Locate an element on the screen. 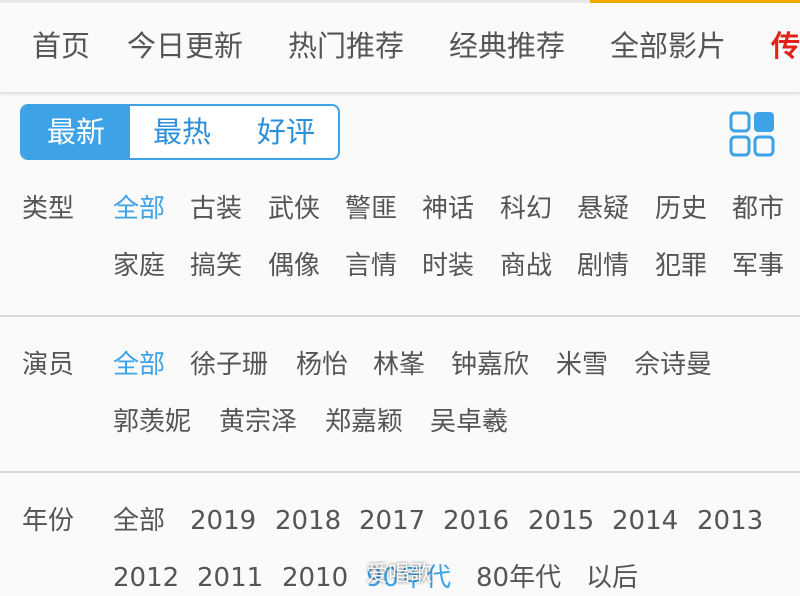 The height and width of the screenshot is (596, 800). filter-year-option: 2017 is located at coordinates (392, 521).